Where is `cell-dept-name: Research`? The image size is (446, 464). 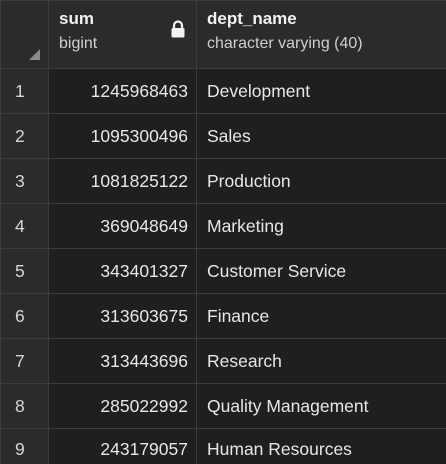
cell-dept-name: Research is located at coordinates (321, 361).